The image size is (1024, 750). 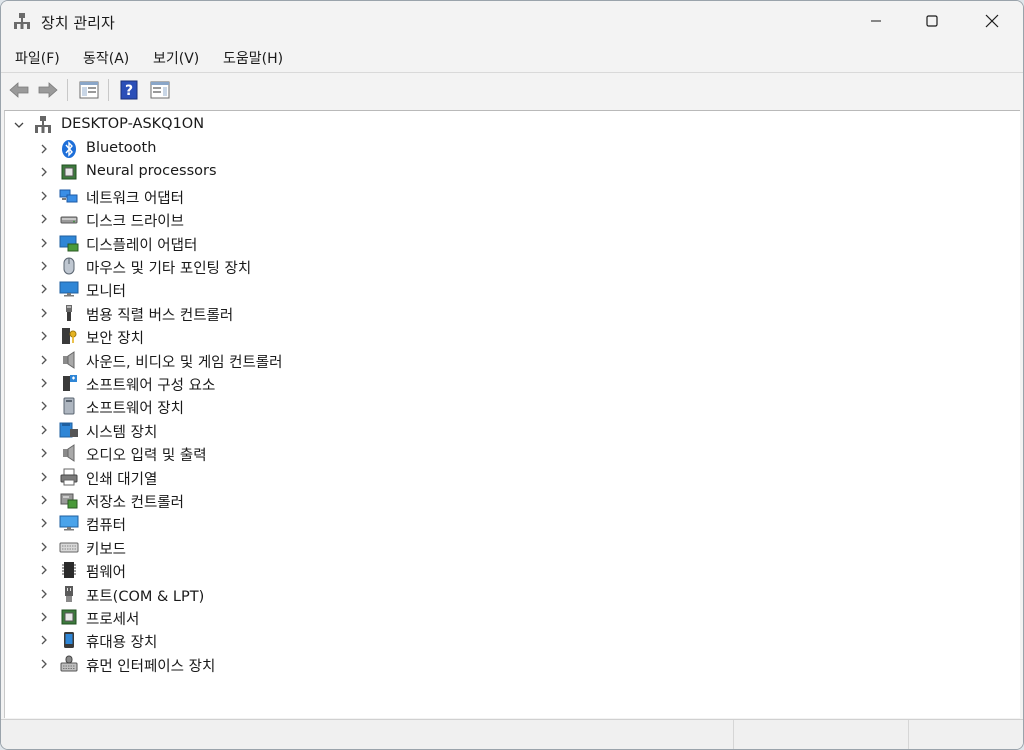 What do you see at coordinates (106, 573) in the screenshot?
I see `tree-item-label: 펌웨어` at bounding box center [106, 573].